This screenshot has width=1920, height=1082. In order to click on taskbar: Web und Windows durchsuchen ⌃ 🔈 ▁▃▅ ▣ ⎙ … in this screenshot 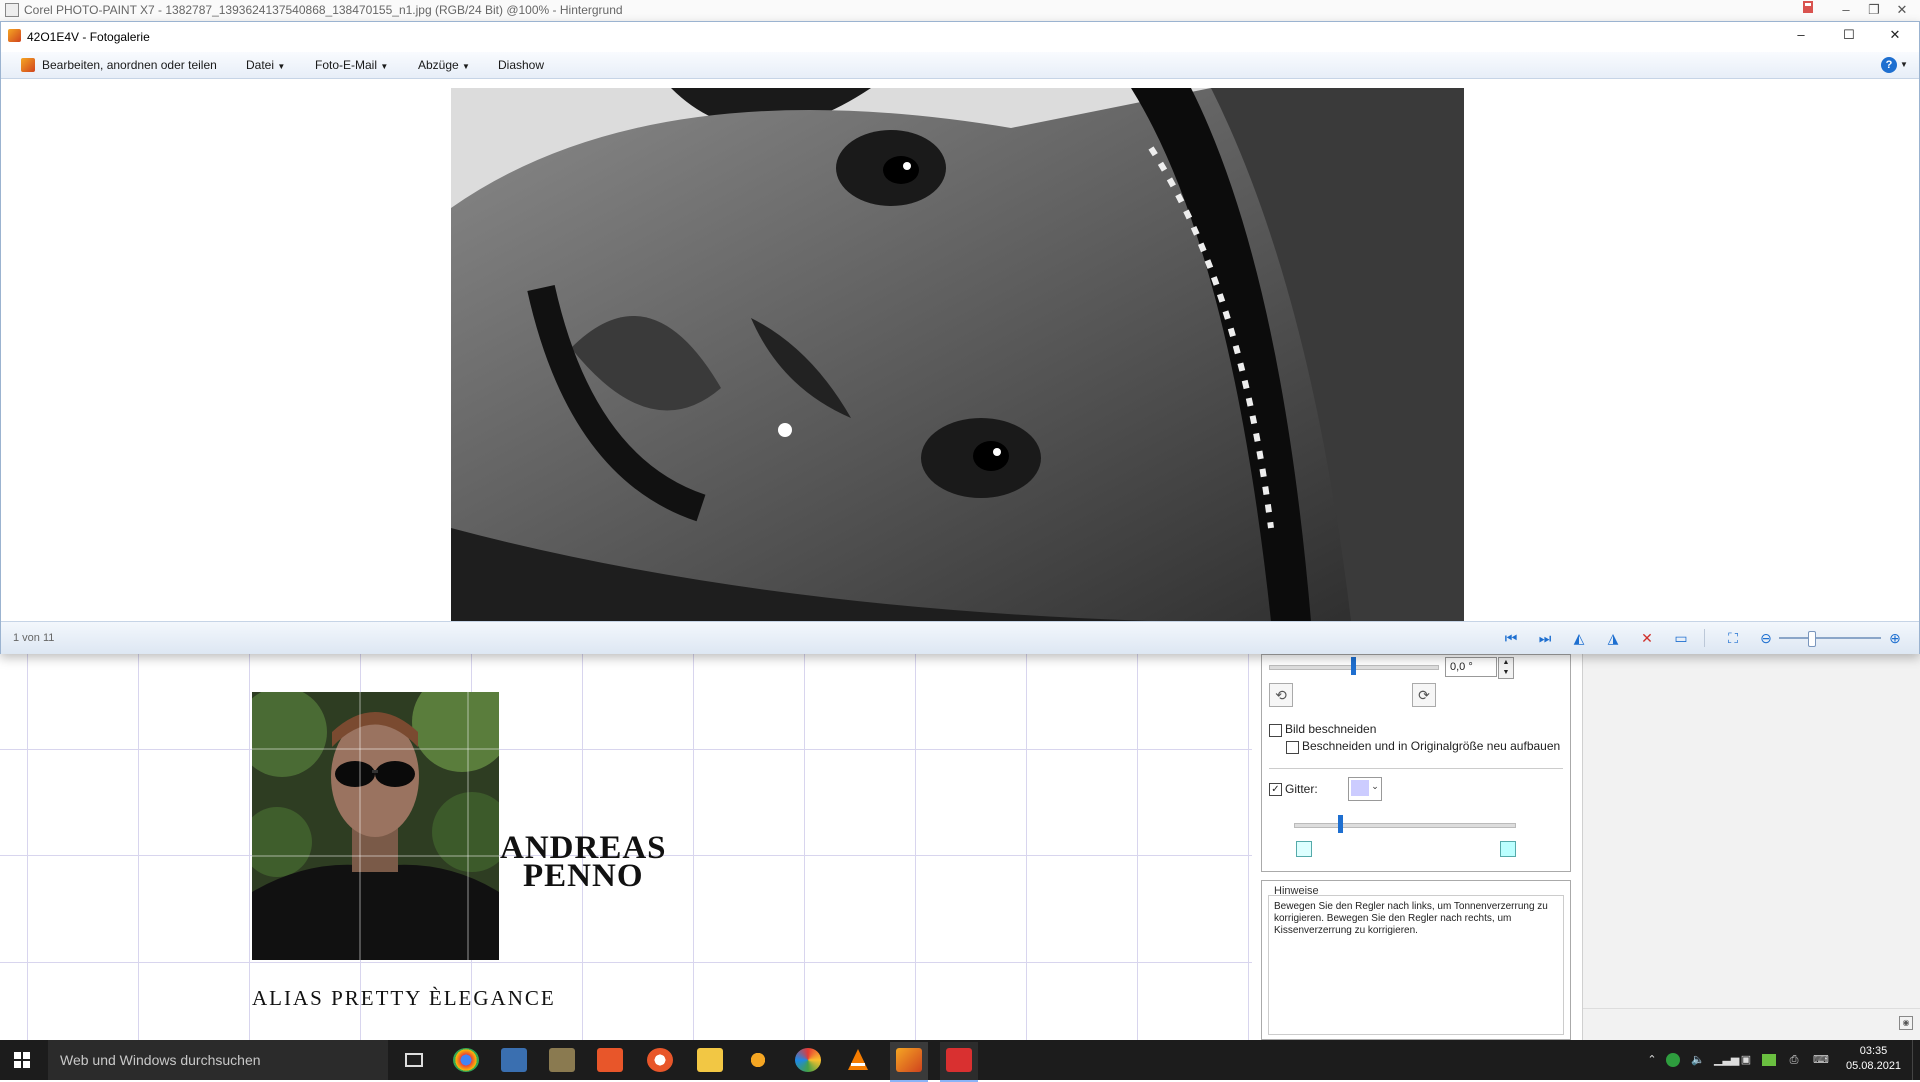, I will do `click(960, 1061)`.